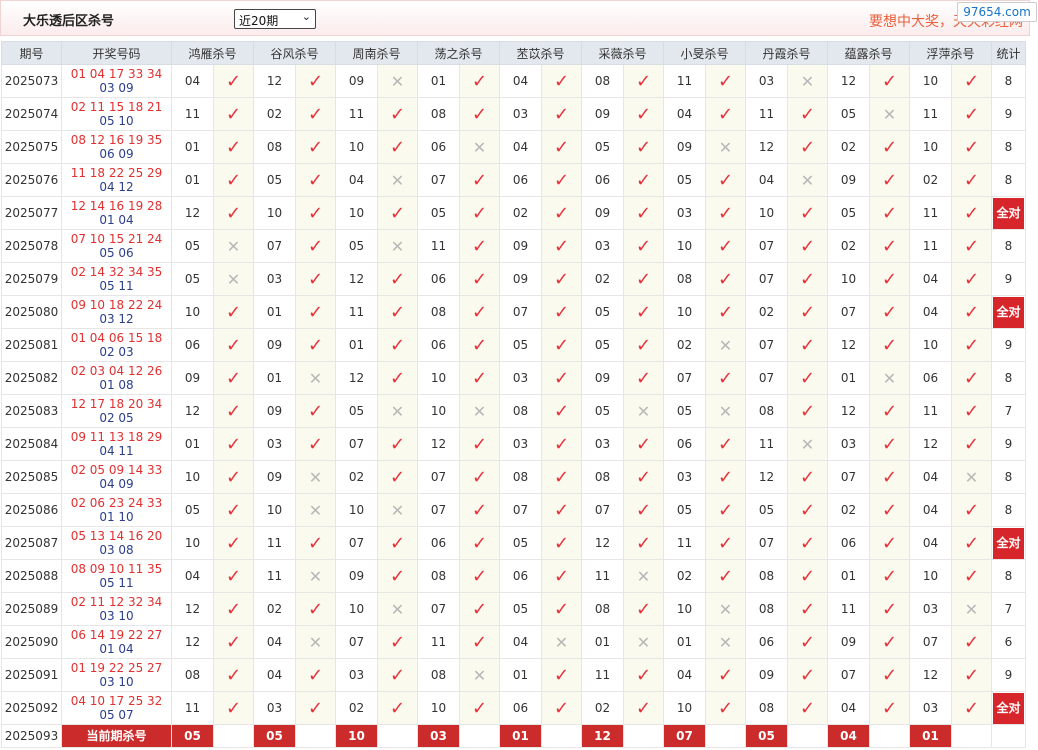 This screenshot has height=750, width=1038. Describe the element at coordinates (116, 272) in the screenshot. I see `front-numbers: 02 14 32 34 35` at that location.